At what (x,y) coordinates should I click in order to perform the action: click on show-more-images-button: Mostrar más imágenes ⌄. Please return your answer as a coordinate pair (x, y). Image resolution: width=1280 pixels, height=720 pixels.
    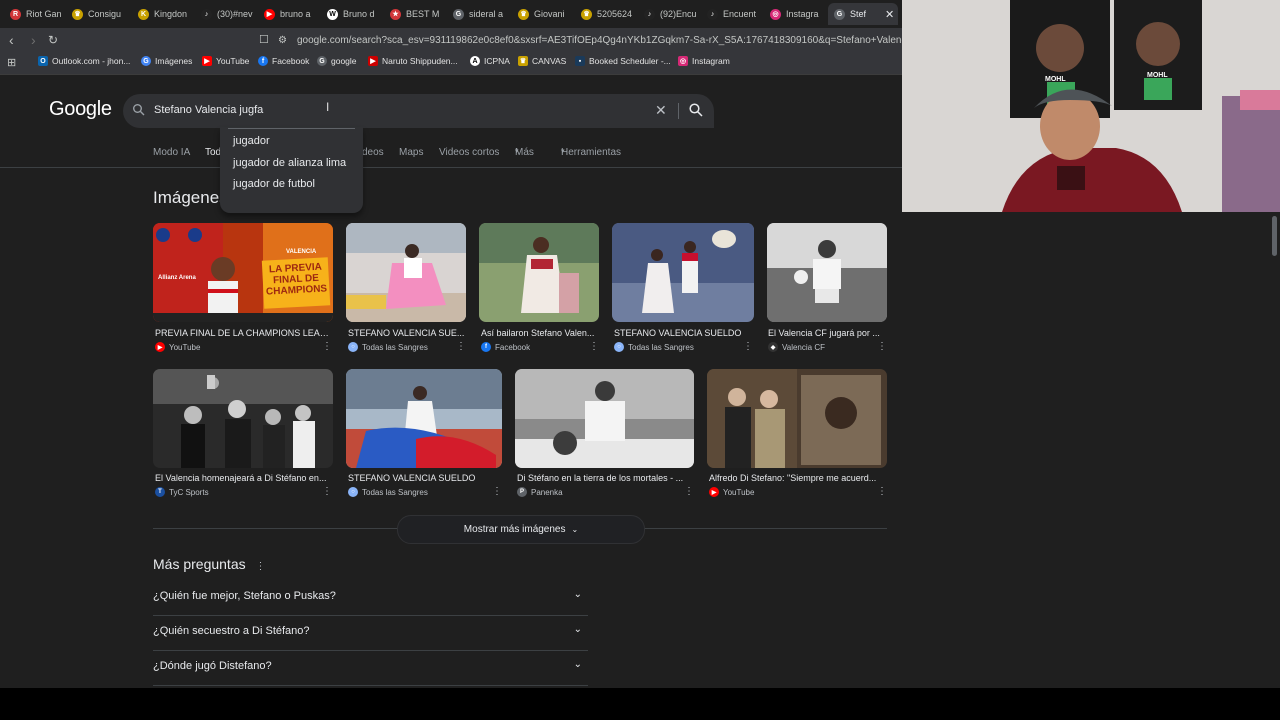
    Looking at the image, I should click on (521, 529).